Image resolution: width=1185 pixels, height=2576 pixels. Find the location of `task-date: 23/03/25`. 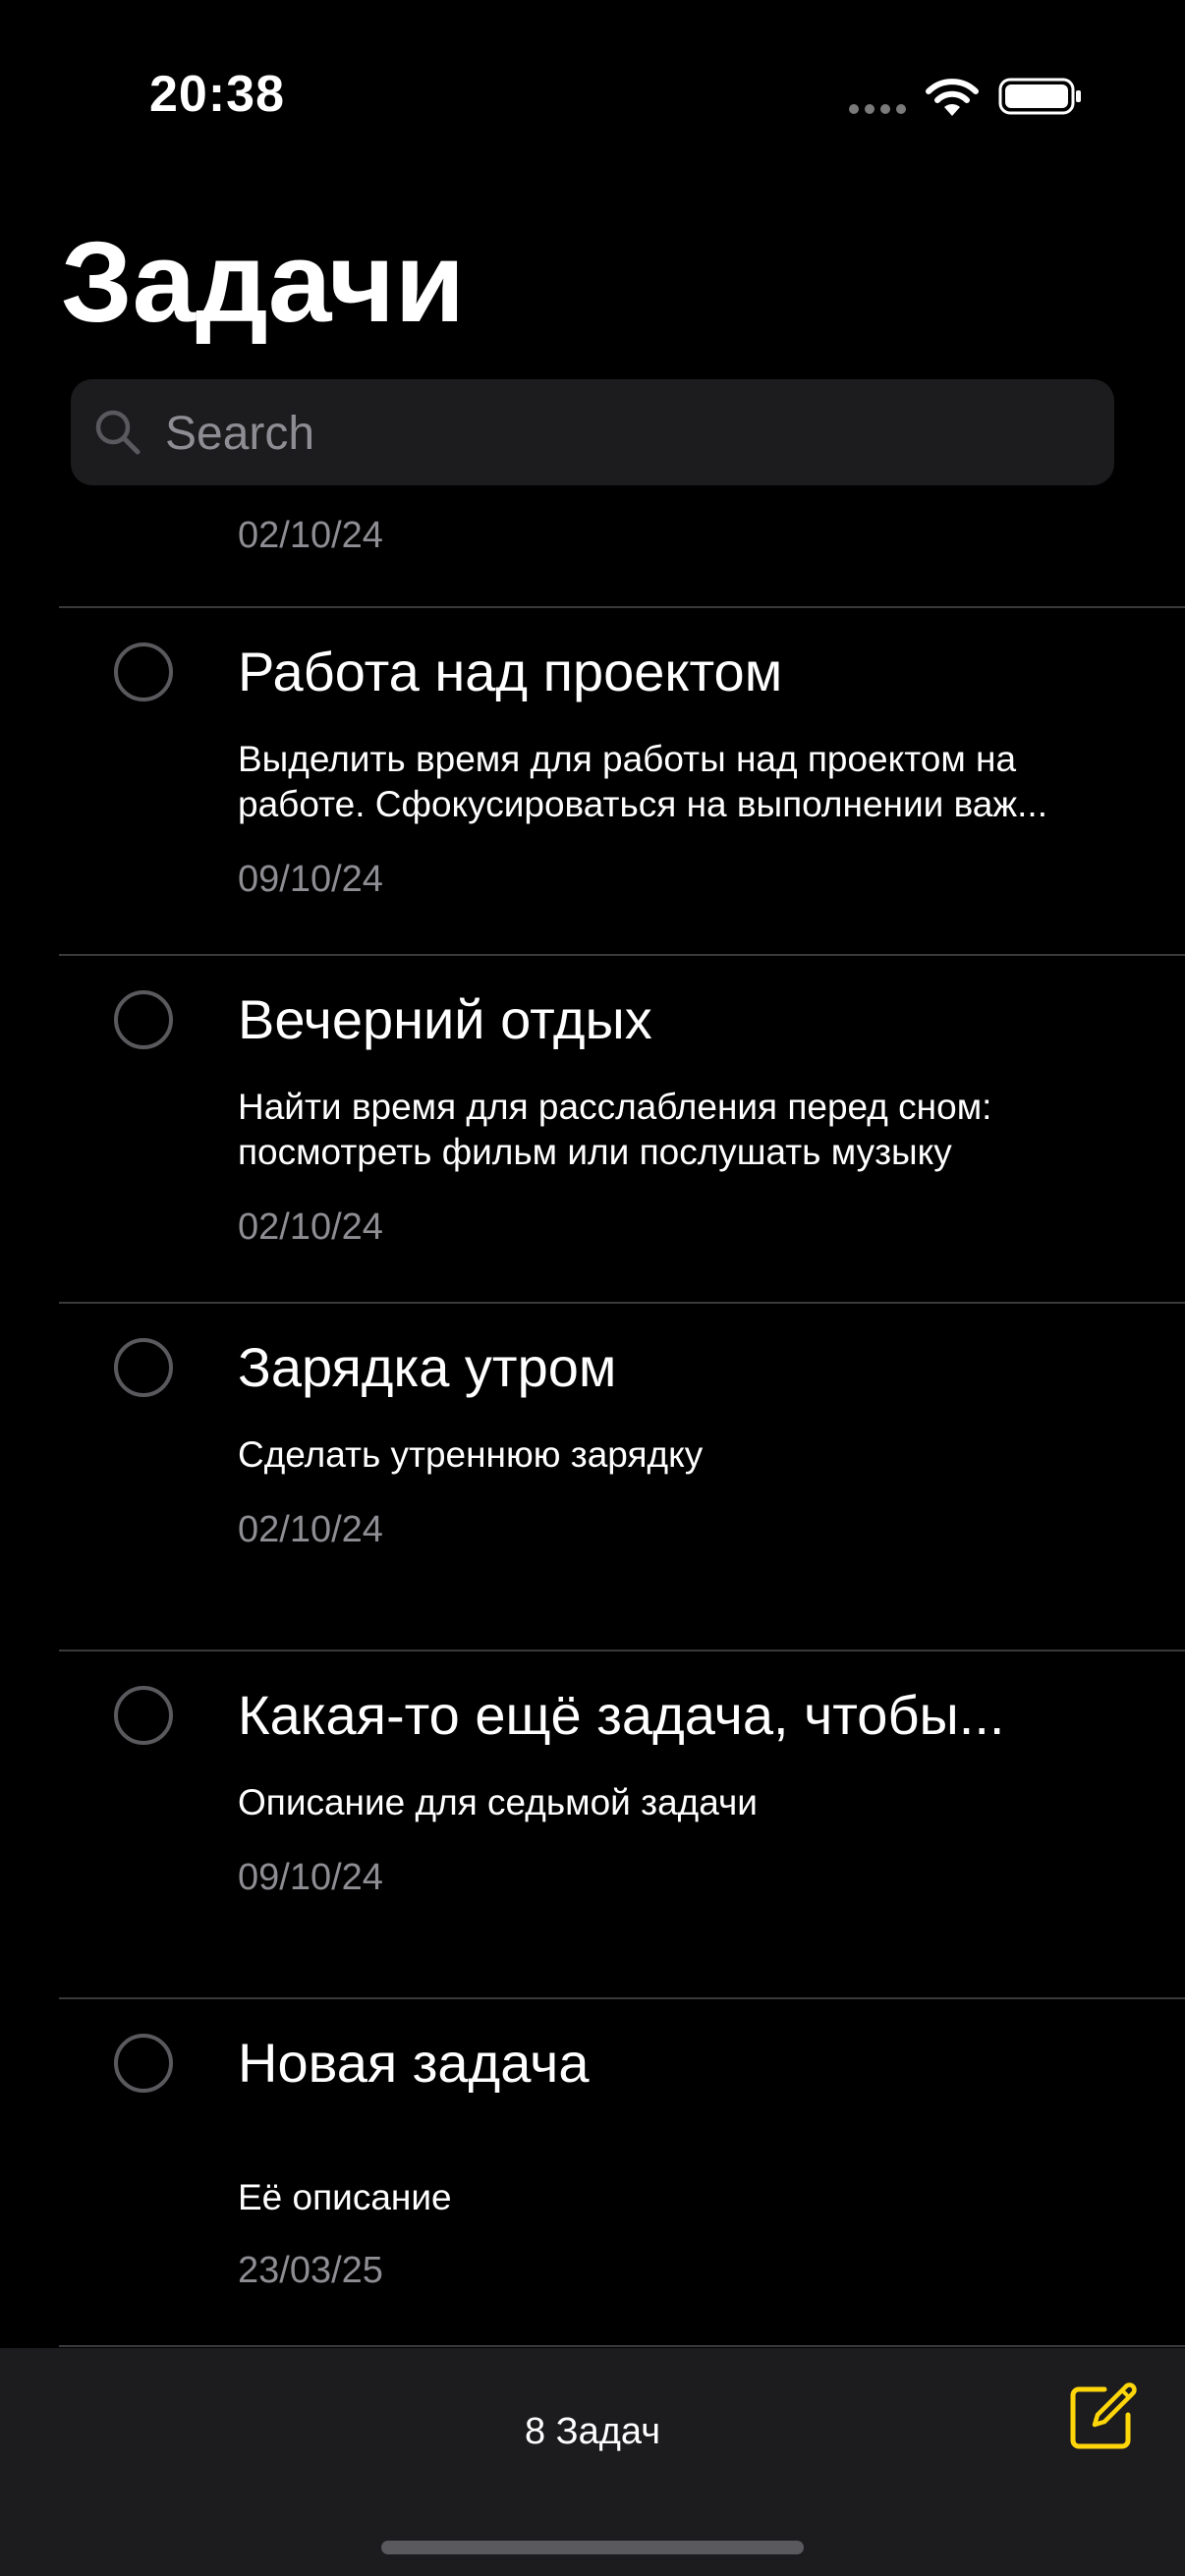

task-date: 23/03/25 is located at coordinates (311, 2270).